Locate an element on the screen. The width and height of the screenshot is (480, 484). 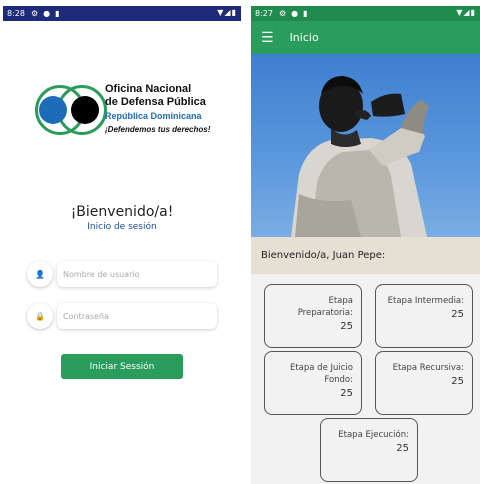
app-title: Inicio is located at coordinates (304, 37).